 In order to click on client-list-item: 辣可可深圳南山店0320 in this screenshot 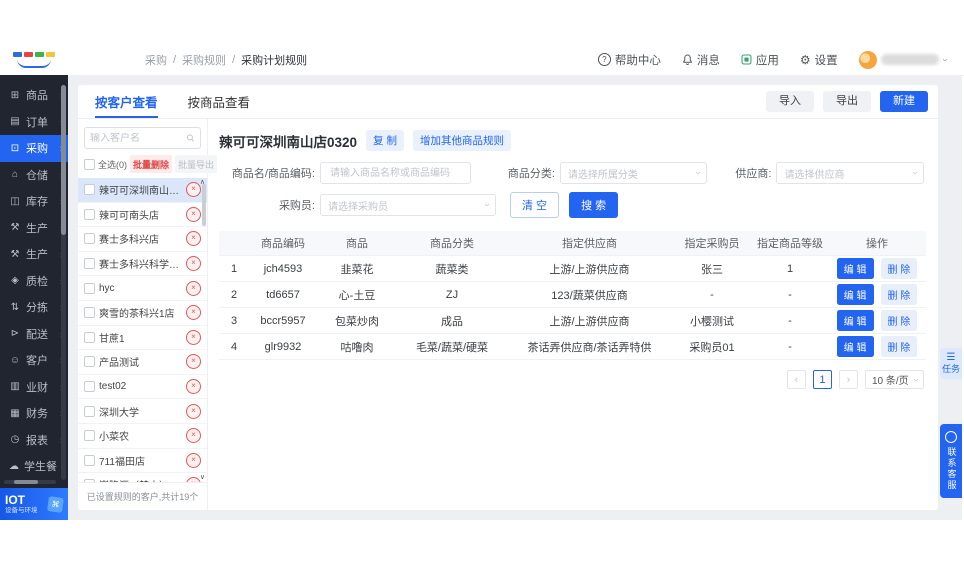, I will do `click(142, 190)`.